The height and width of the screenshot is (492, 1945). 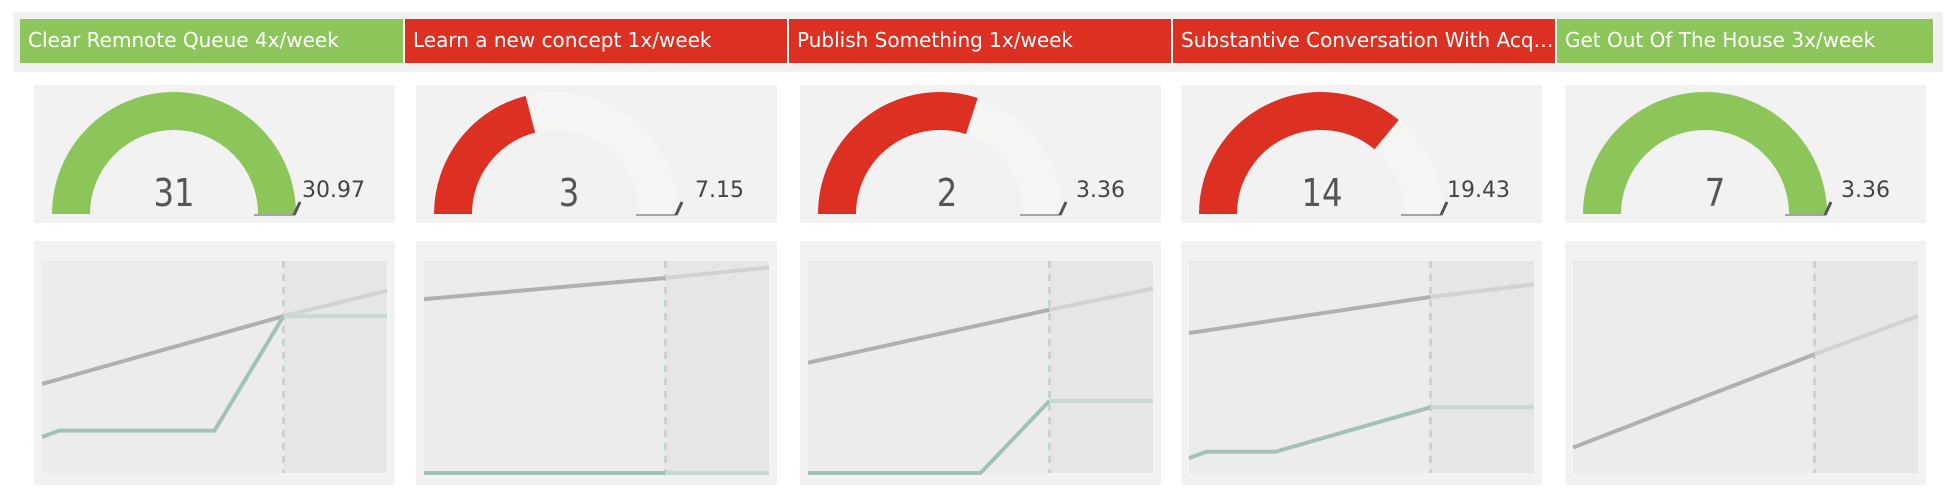 What do you see at coordinates (174, 193) in the screenshot?
I see `gauge-value: 31` at bounding box center [174, 193].